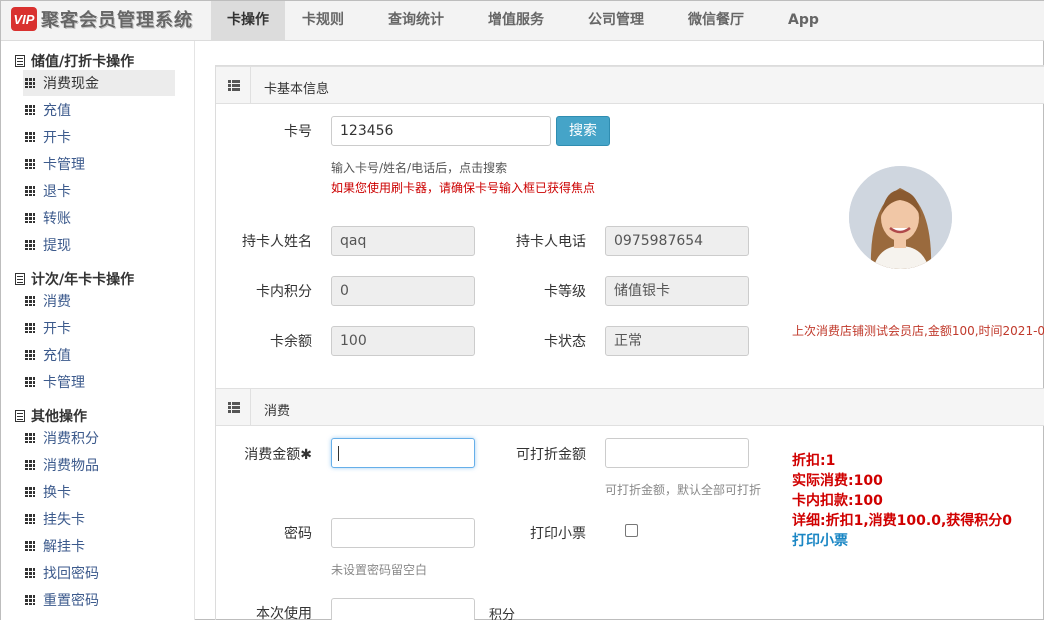 The height and width of the screenshot is (620, 1044). I want to click on sidebar-item-recover-password: 找回密码, so click(99, 573).